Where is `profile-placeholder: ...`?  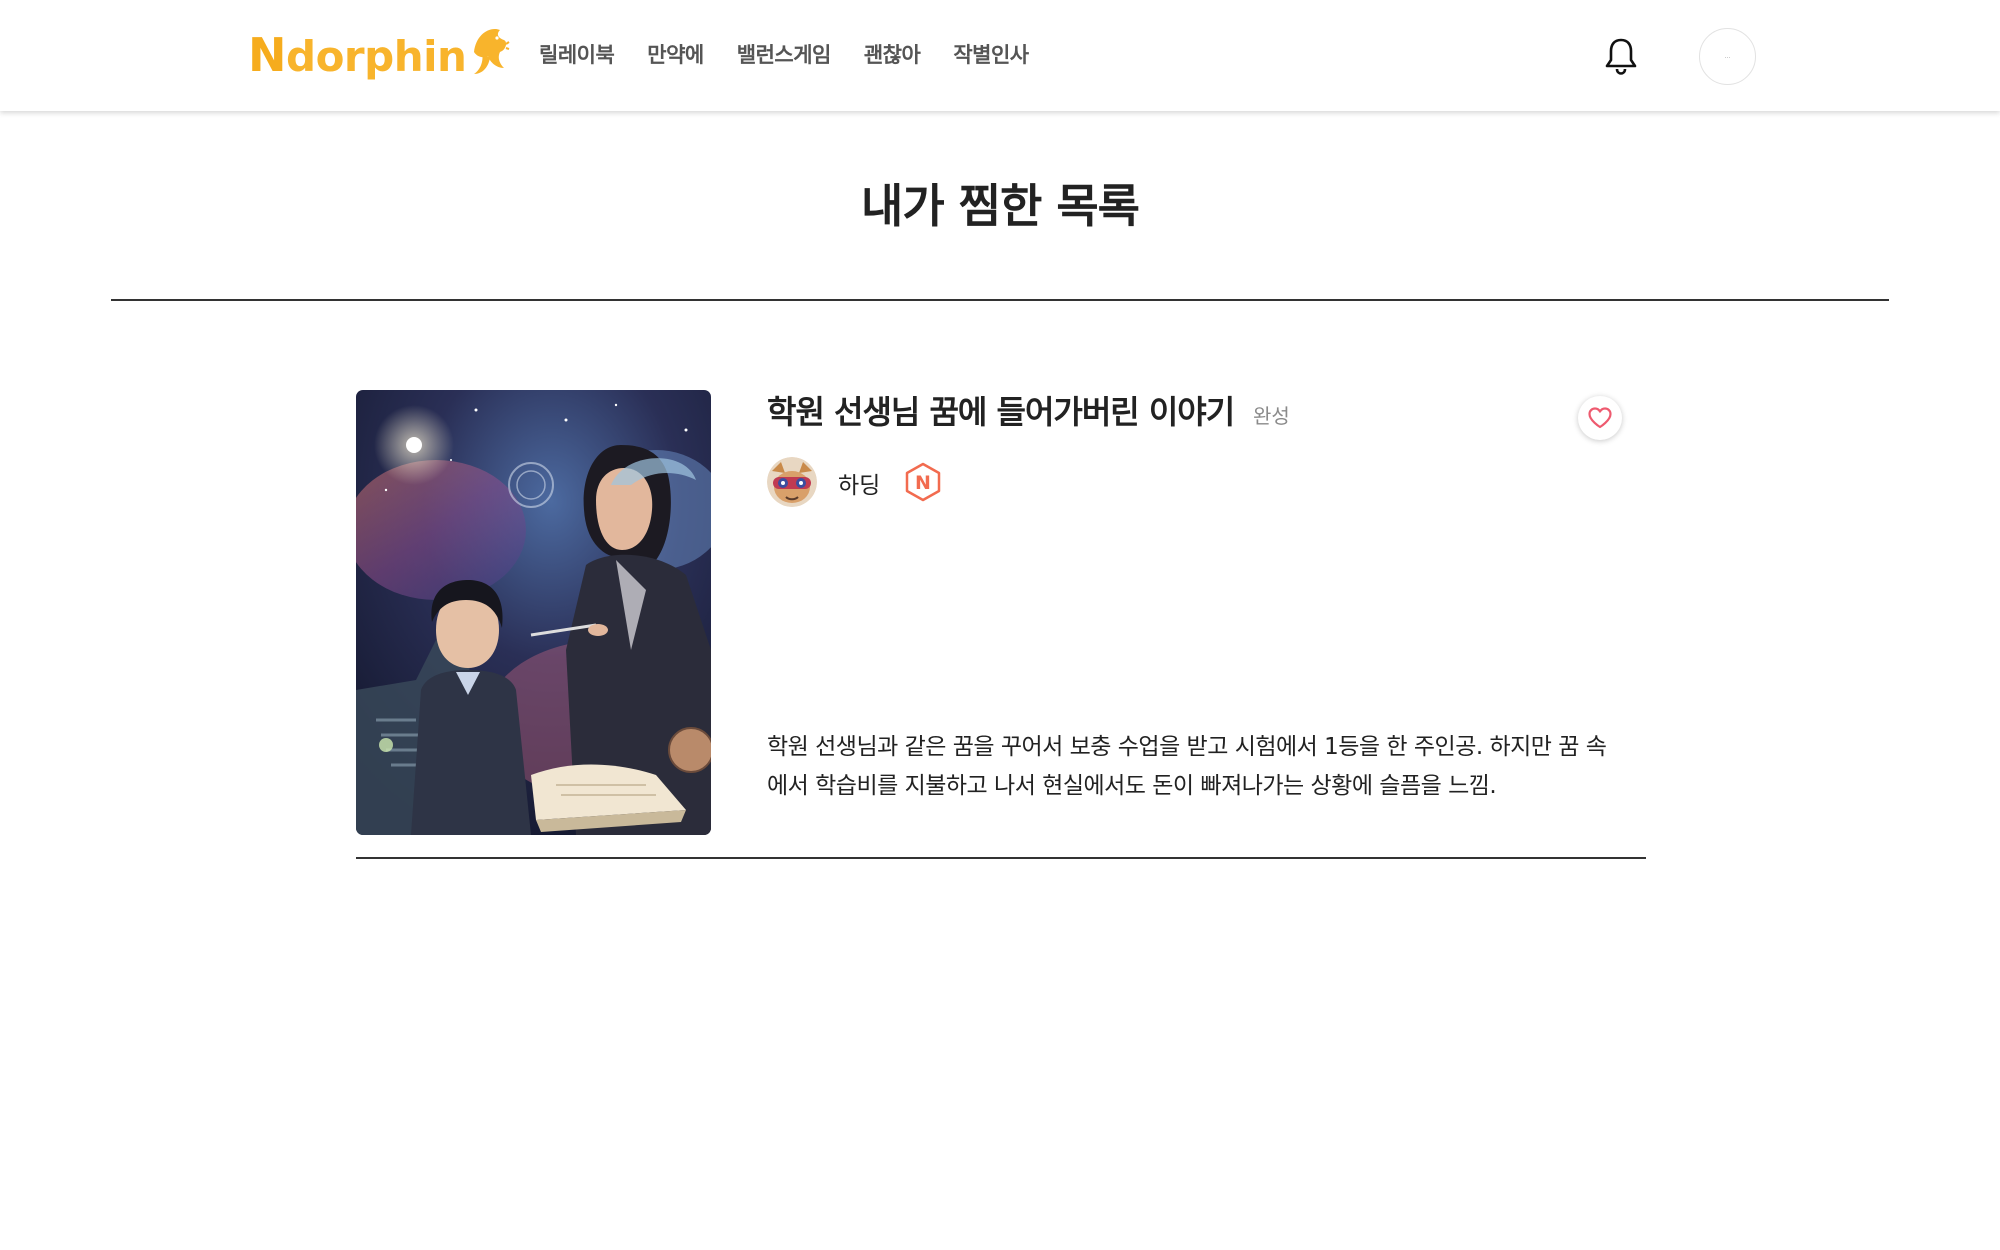
profile-placeholder: ... is located at coordinates (1727, 56).